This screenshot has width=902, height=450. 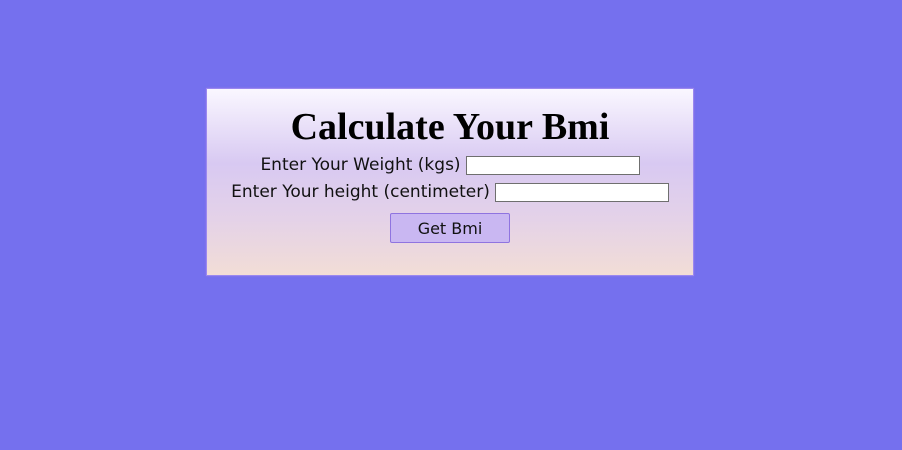 What do you see at coordinates (552, 165) in the screenshot?
I see `weight-input` at bounding box center [552, 165].